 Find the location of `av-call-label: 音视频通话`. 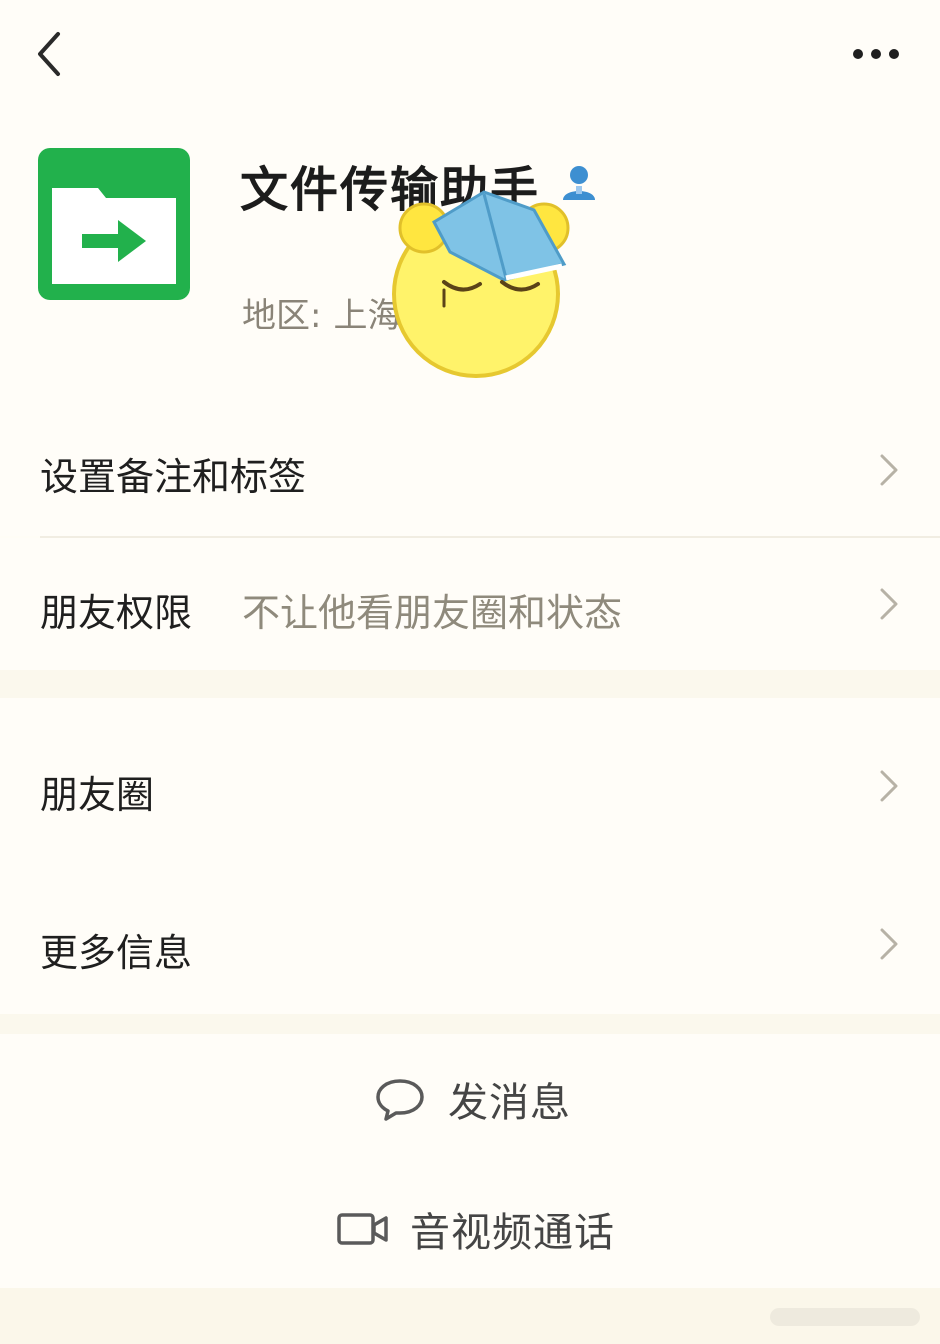

av-call-label: 音视频通话 is located at coordinates (512, 1233).